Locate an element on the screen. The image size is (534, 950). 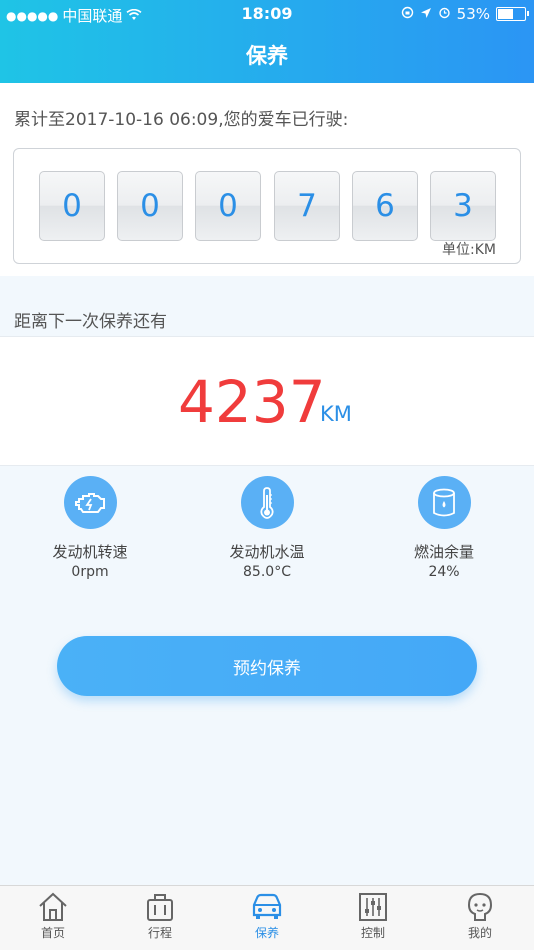
odometer-digit: 7 is located at coordinates (307, 206).